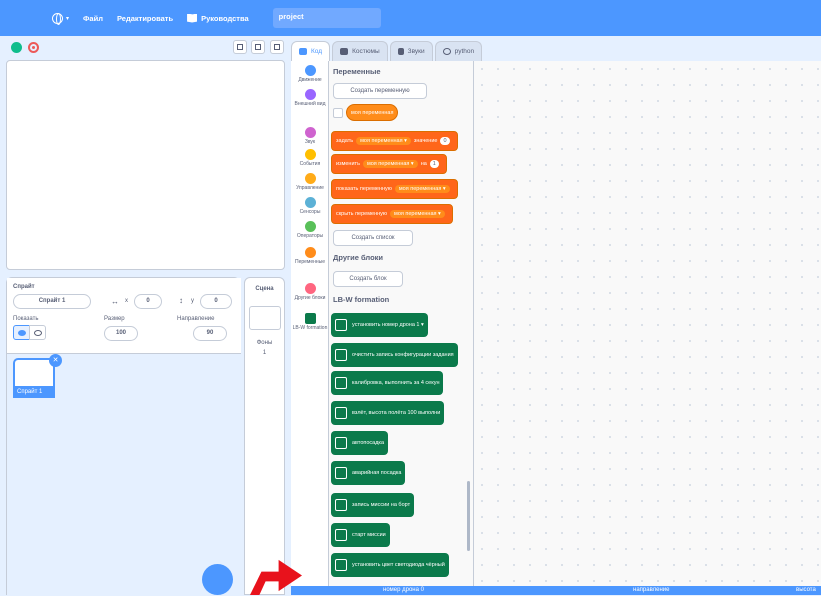 Image resolution: width=821 pixels, height=596 pixels. I want to click on variable-checkbox, so click(338, 113).